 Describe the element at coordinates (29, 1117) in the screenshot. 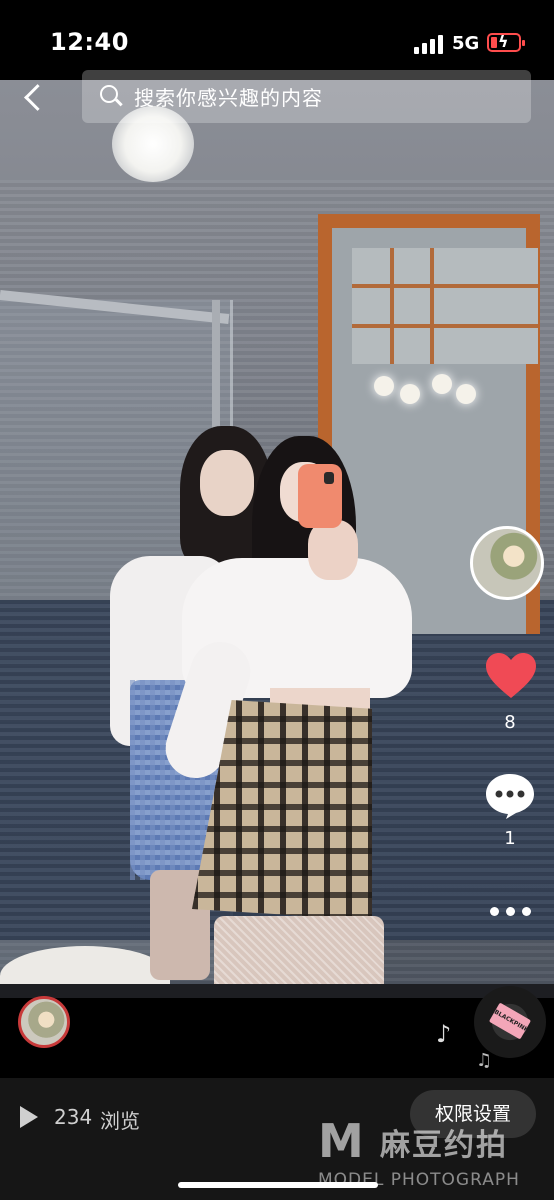

I see `play-icon` at that location.